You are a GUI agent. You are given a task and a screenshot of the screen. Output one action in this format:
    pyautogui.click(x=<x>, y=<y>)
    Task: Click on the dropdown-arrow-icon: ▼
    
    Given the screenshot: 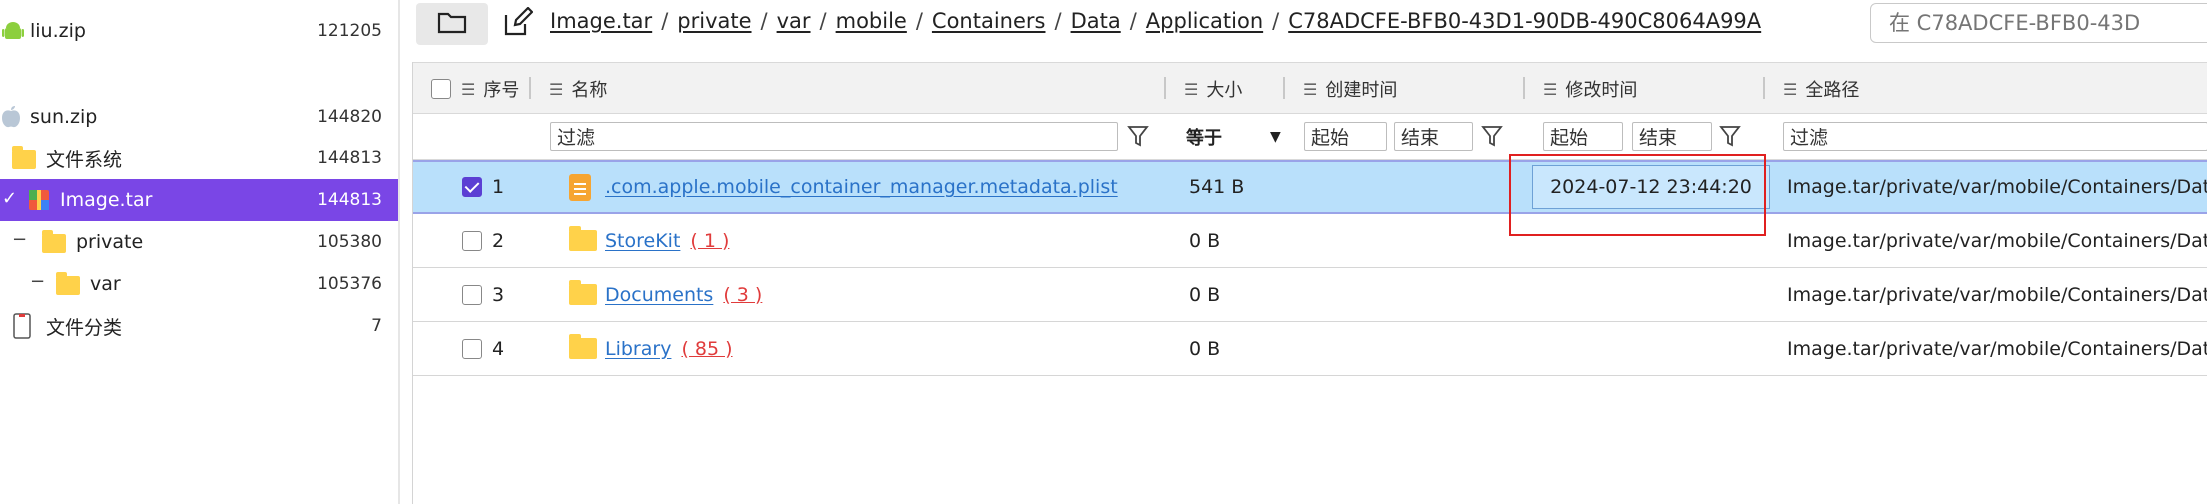 What is the action you would take?
    pyautogui.click(x=1275, y=137)
    